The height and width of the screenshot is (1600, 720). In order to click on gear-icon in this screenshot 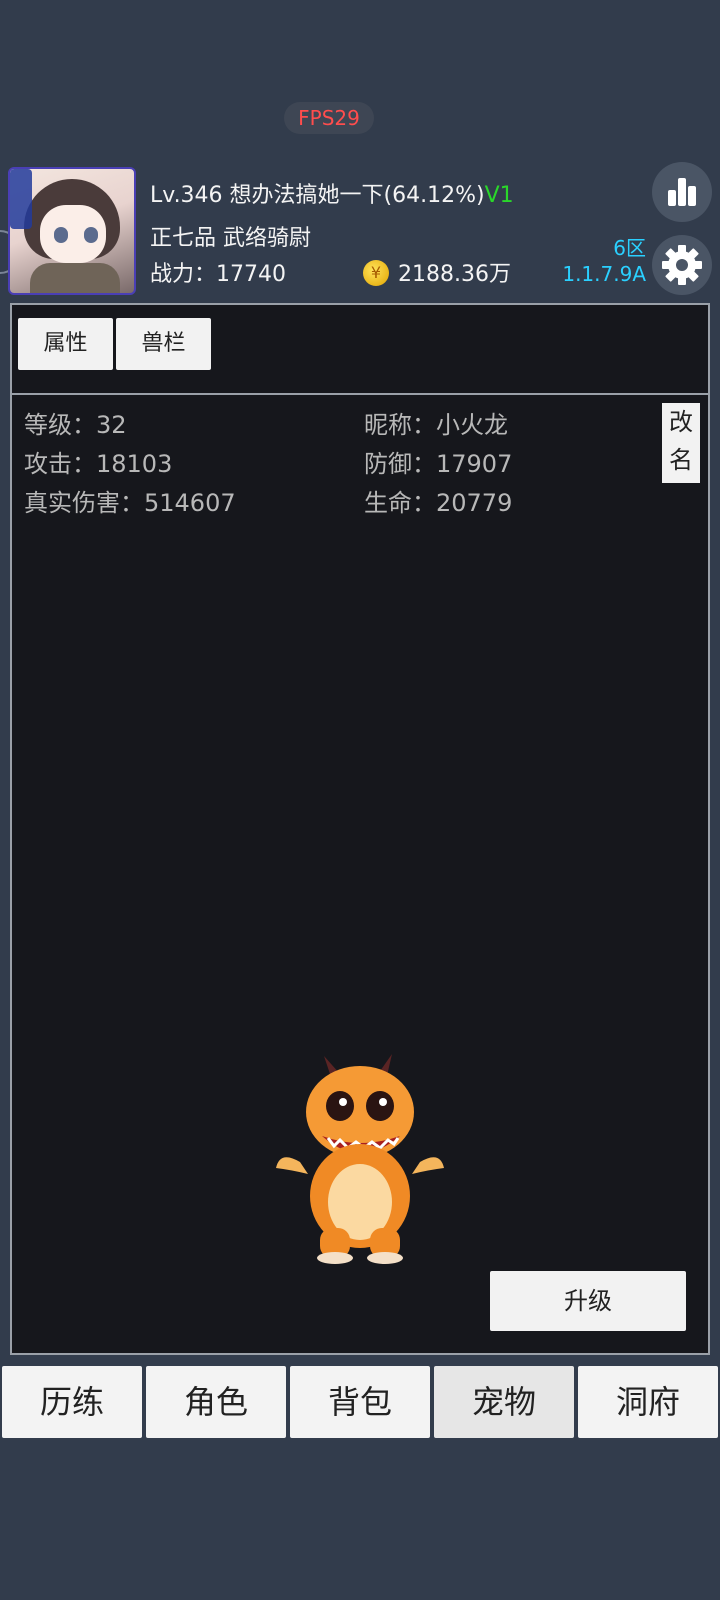, I will do `click(682, 265)`.